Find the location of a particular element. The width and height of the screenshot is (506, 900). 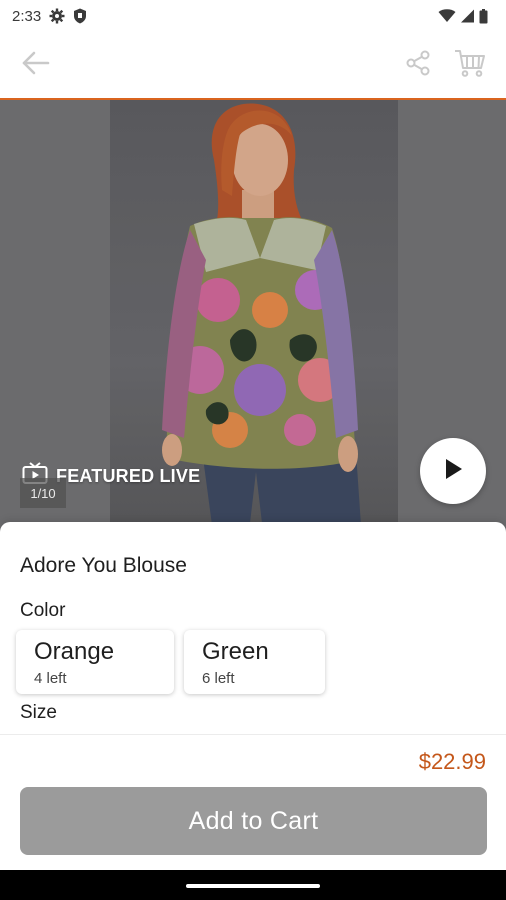

color-option-name: Orange is located at coordinates (74, 651).